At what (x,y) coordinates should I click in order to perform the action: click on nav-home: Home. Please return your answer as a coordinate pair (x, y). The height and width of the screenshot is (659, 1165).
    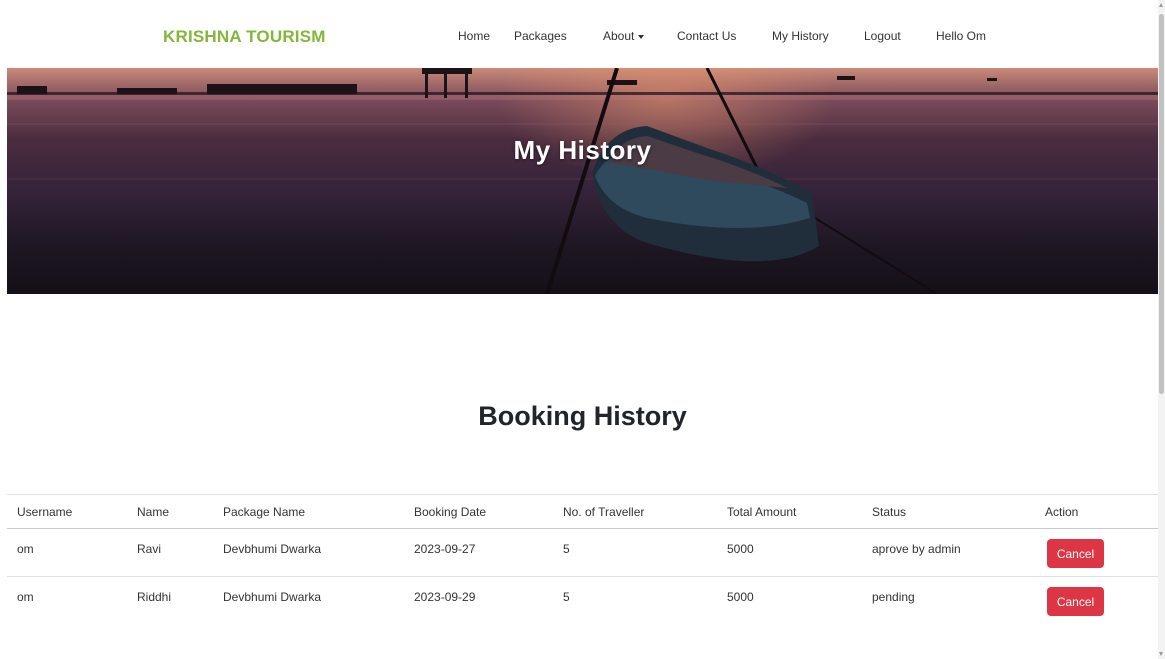
    Looking at the image, I should click on (474, 36).